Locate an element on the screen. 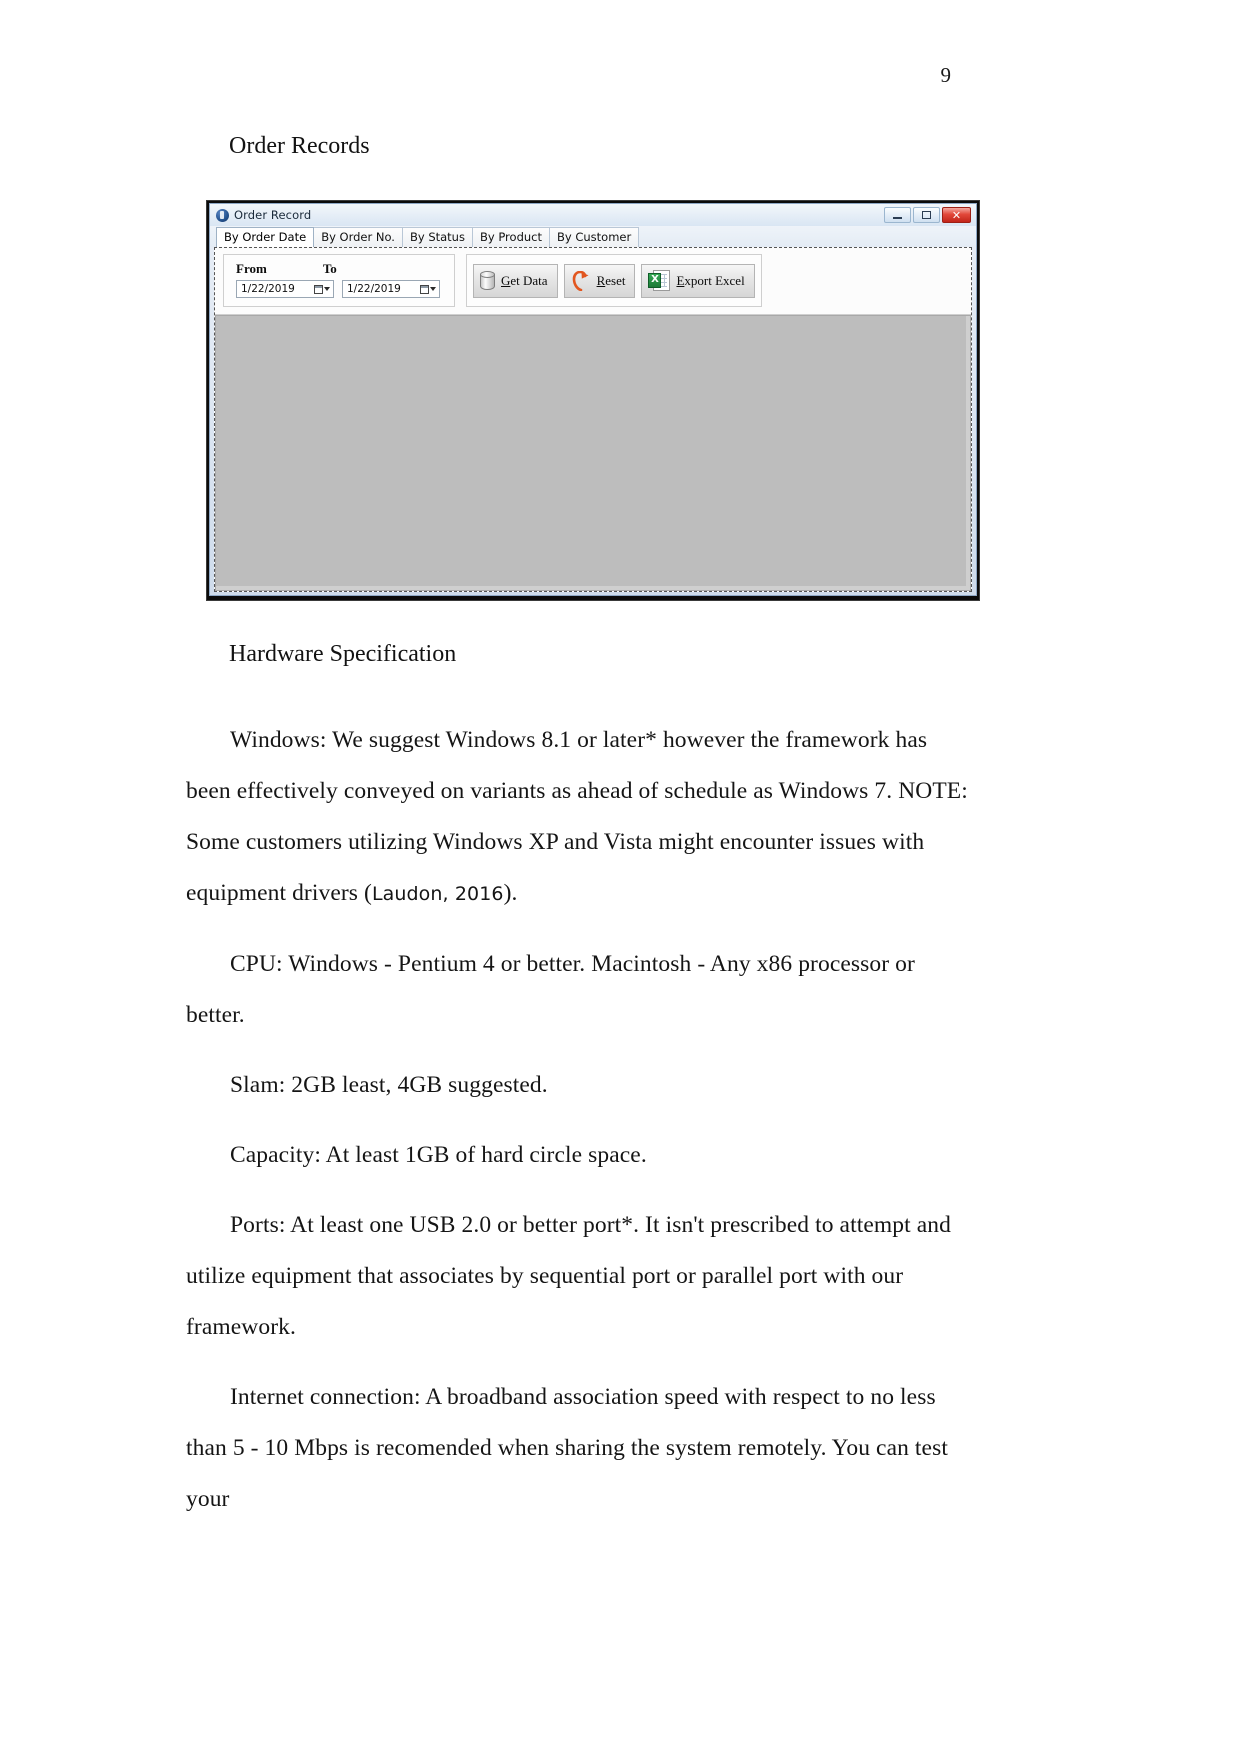 The image size is (1241, 1754). vertical-scrollbar is located at coordinates (968, 453).